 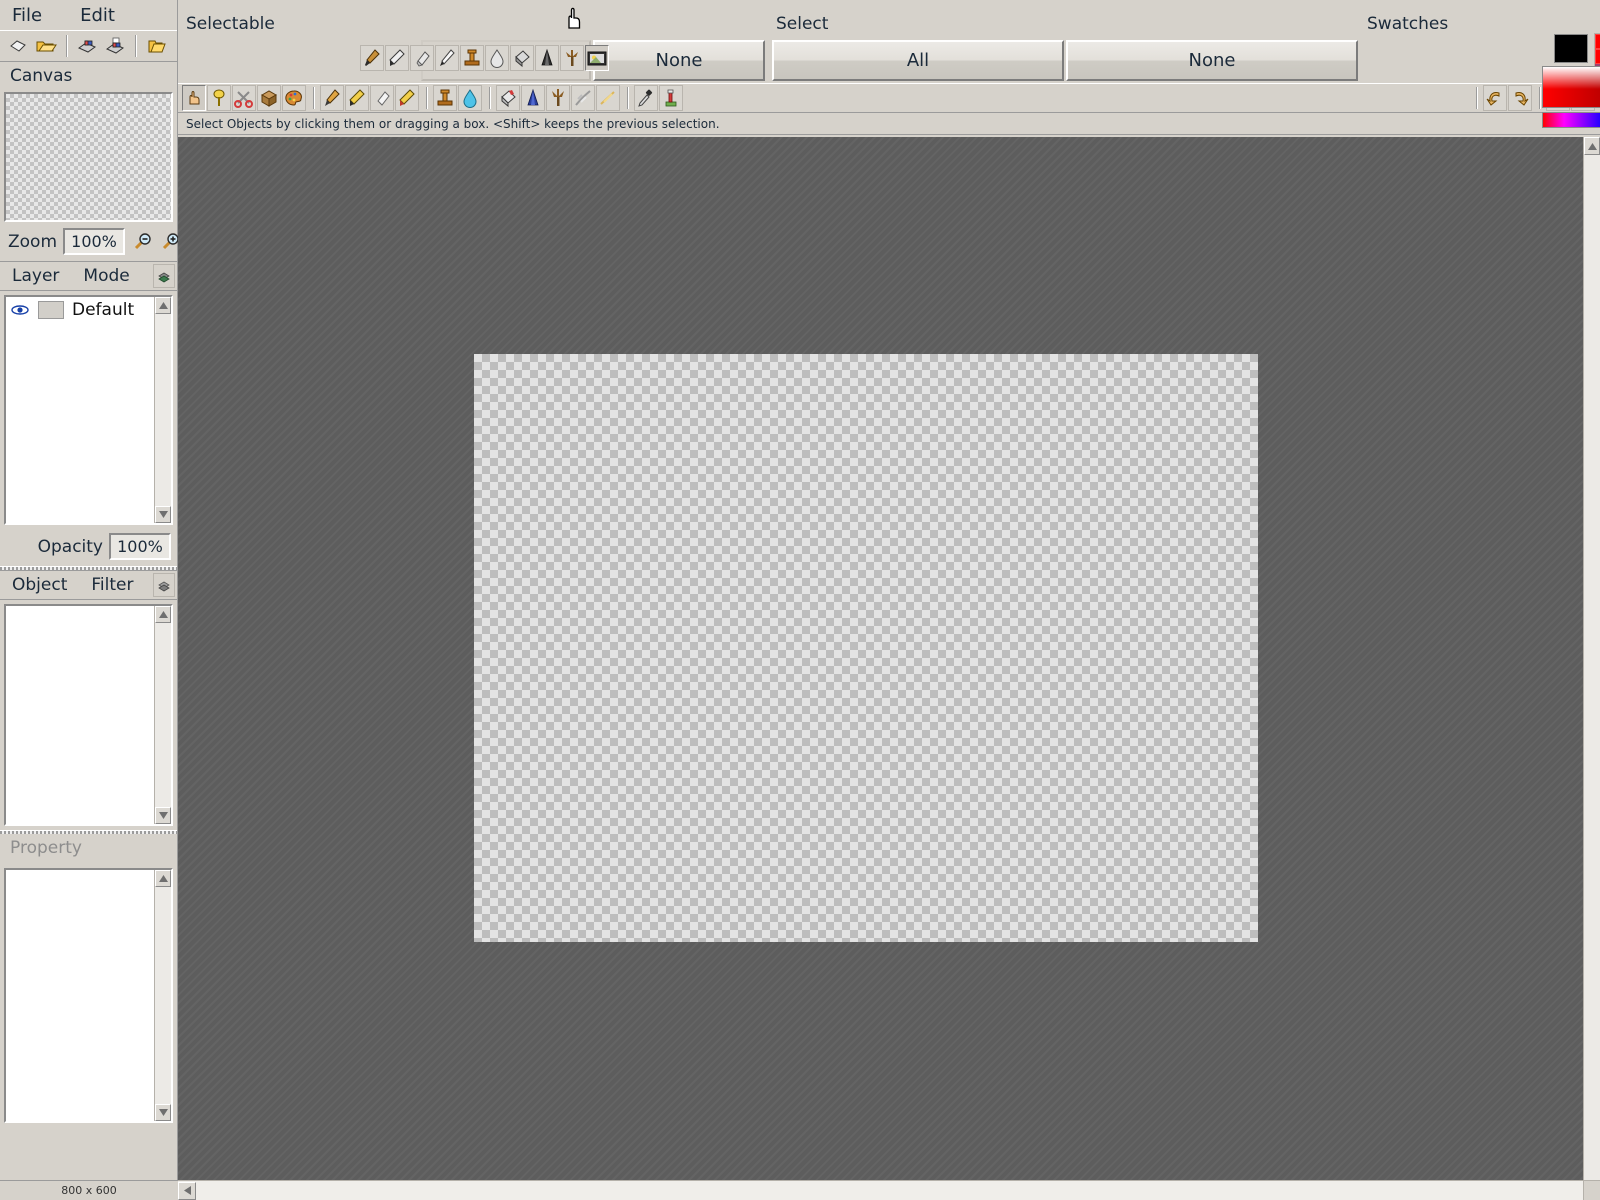 I want to click on object-tool-toolbar, so click(x=889, y=98).